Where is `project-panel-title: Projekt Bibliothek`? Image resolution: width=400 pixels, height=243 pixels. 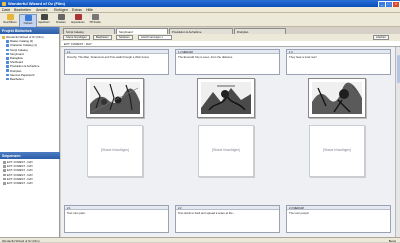 project-panel-title: Projekt Bibliothek is located at coordinates (29, 30).